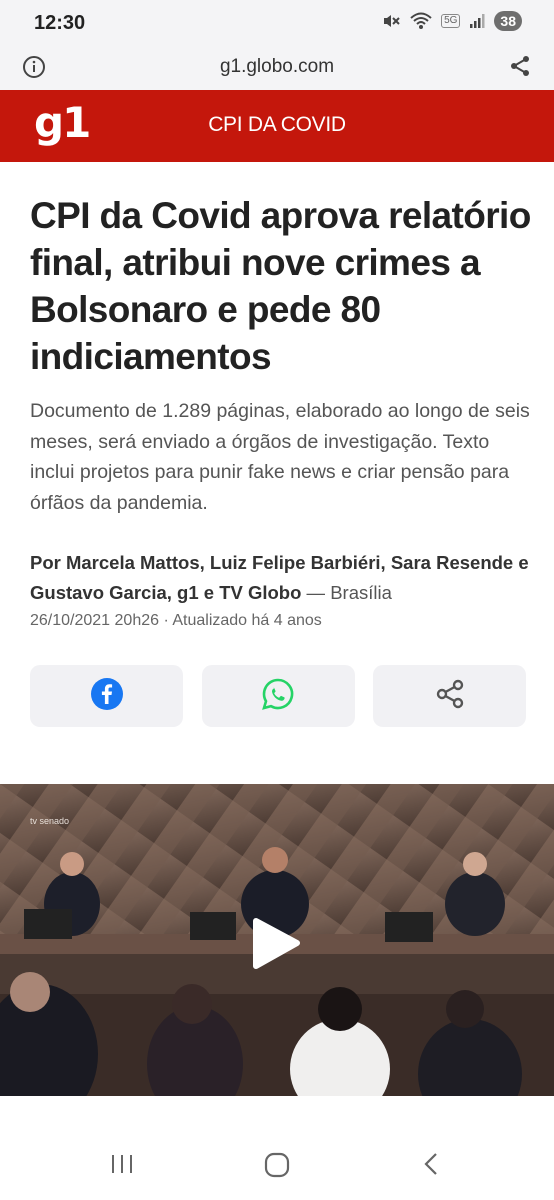 This screenshot has height=1200, width=554. Describe the element at coordinates (421, 21) in the screenshot. I see `wifi-icon` at that location.